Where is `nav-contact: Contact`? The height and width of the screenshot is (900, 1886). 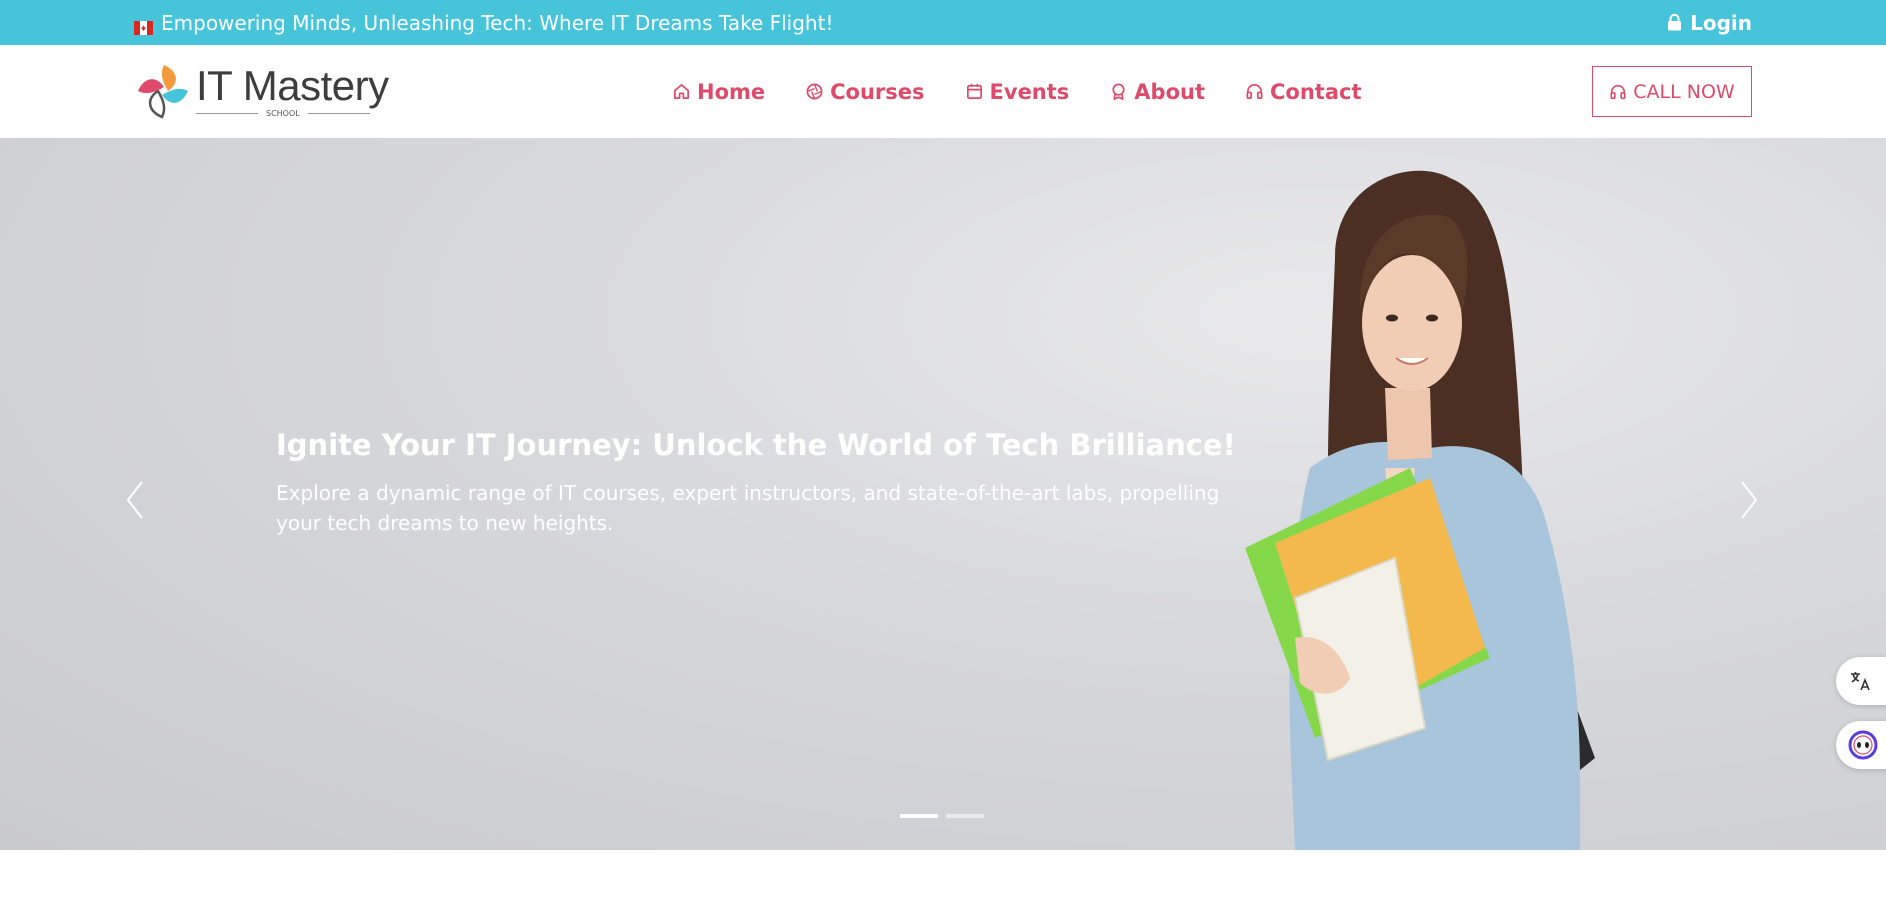 nav-contact: Contact is located at coordinates (1303, 92).